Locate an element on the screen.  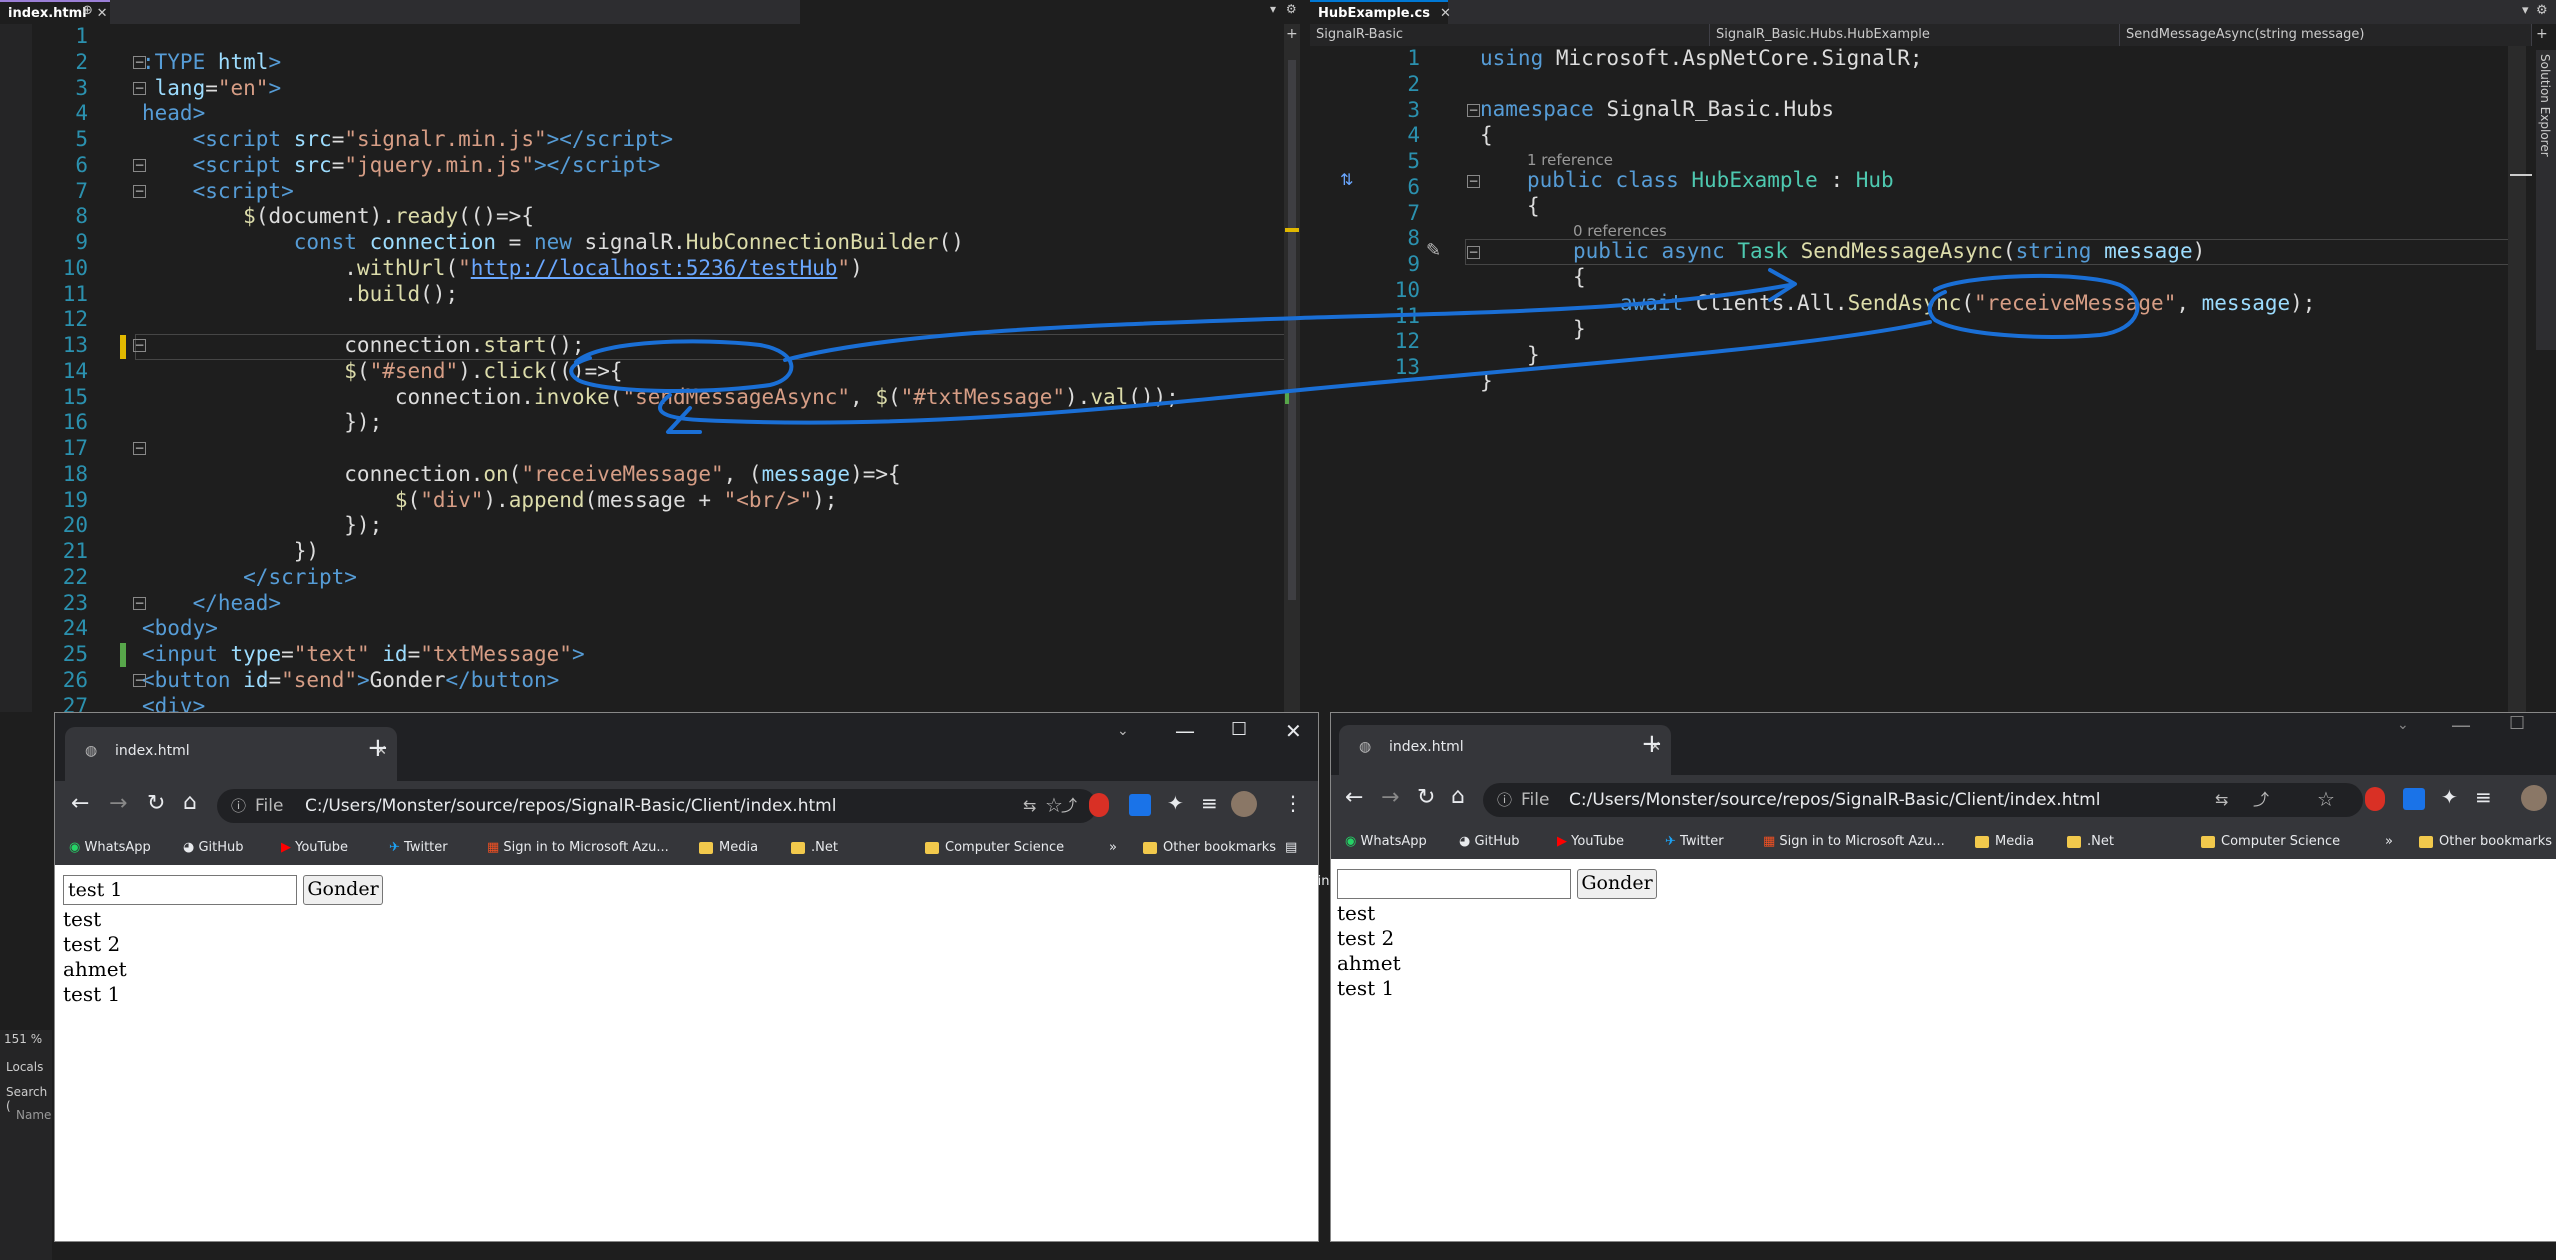
annotation-circle-send-method is located at coordinates (681, 366).